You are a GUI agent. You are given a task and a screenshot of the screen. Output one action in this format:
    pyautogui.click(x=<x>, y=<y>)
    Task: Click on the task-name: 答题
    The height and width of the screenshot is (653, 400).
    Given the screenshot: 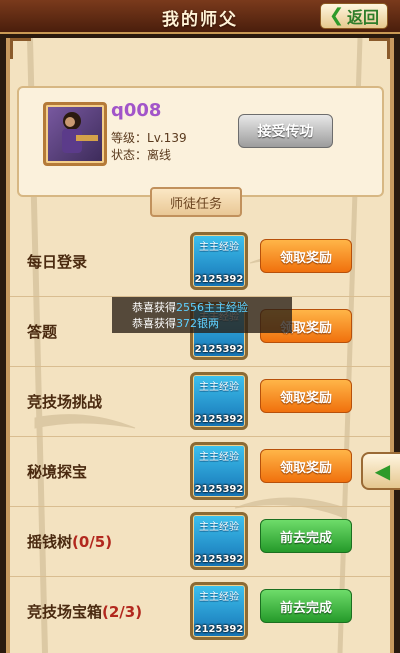 What is the action you would take?
    pyautogui.click(x=42, y=332)
    